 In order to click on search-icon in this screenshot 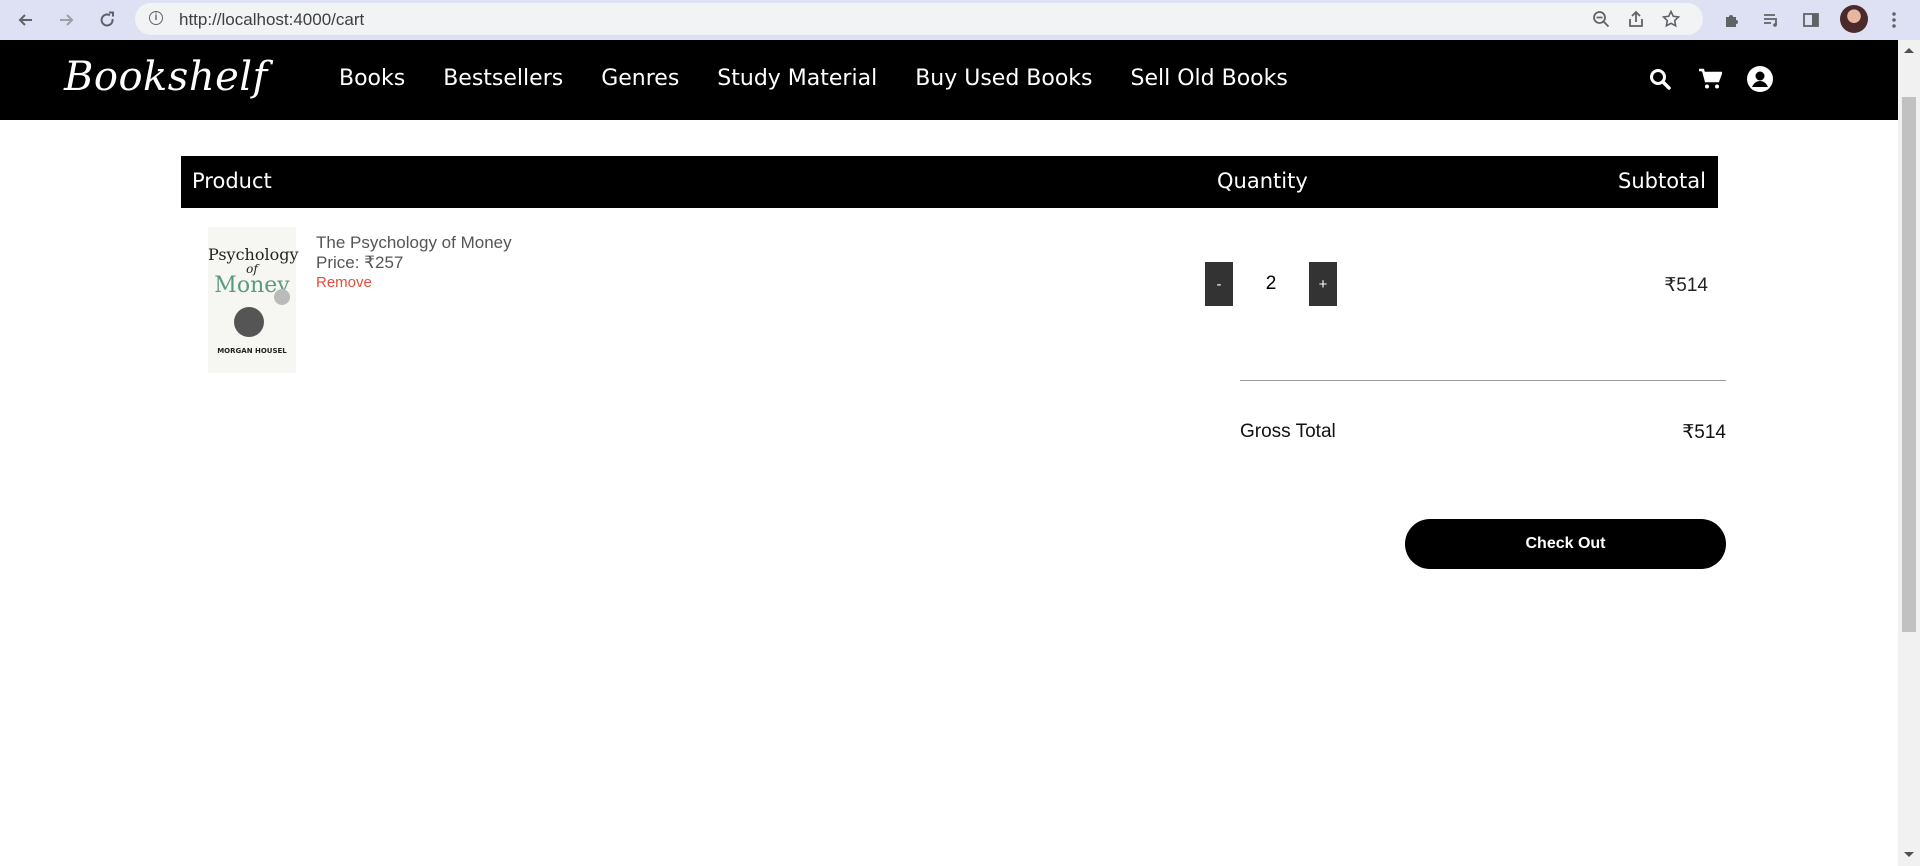, I will do `click(1660, 79)`.